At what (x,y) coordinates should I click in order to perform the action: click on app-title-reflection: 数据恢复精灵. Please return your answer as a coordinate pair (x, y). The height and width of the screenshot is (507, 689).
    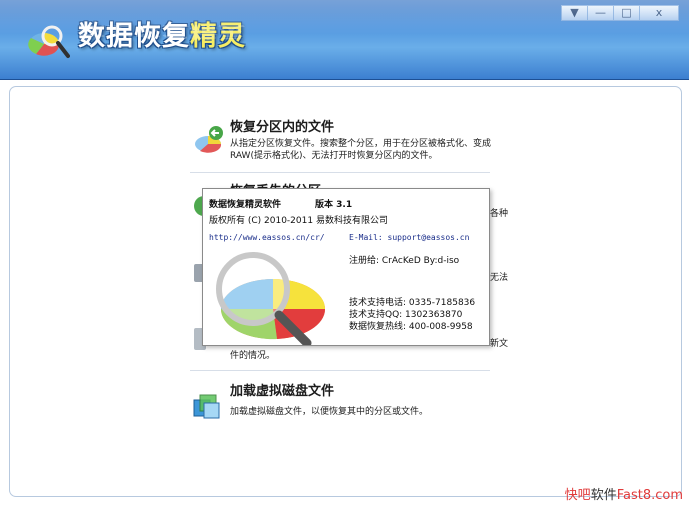
    Looking at the image, I should click on (162, 32).